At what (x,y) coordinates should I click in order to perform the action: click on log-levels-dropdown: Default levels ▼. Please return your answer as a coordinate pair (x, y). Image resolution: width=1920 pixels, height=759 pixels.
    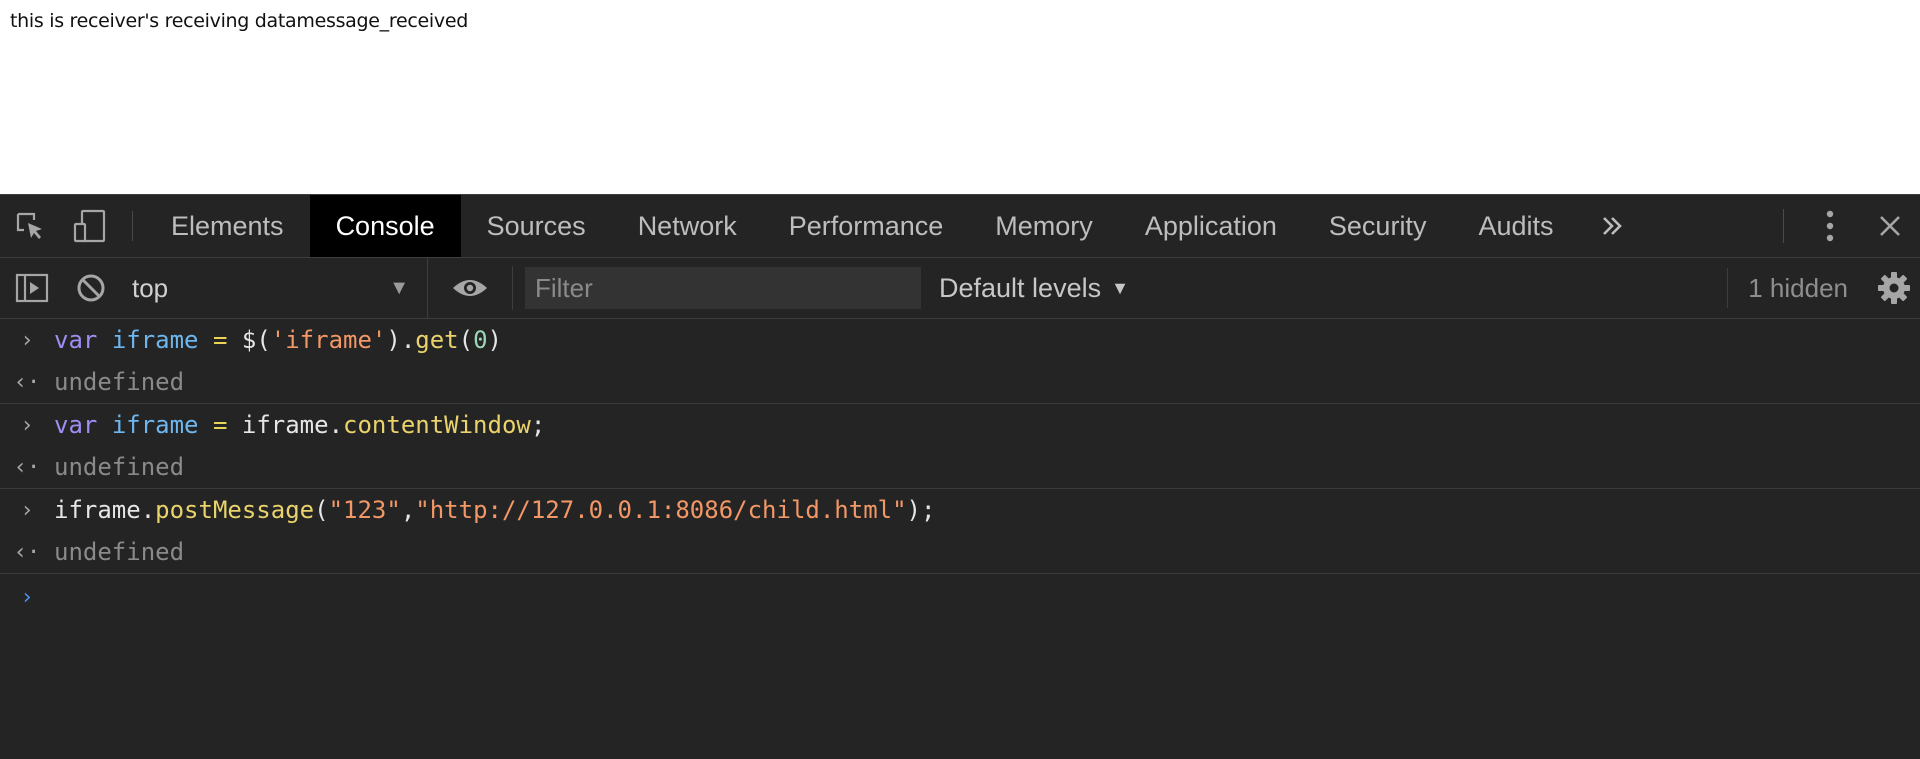
    Looking at the image, I should click on (1034, 288).